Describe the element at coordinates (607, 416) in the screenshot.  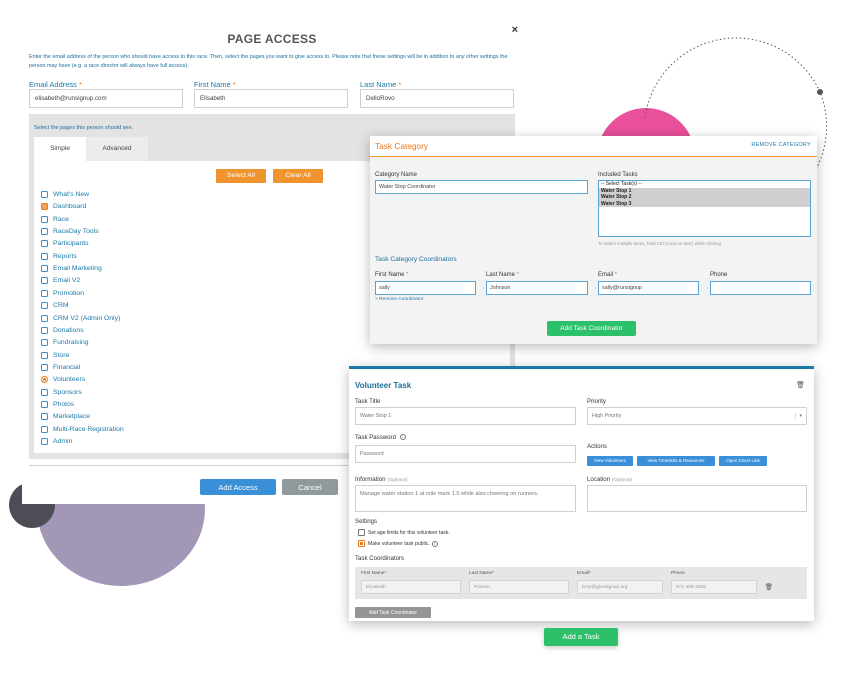
I see `priority-value: High Priority` at that location.